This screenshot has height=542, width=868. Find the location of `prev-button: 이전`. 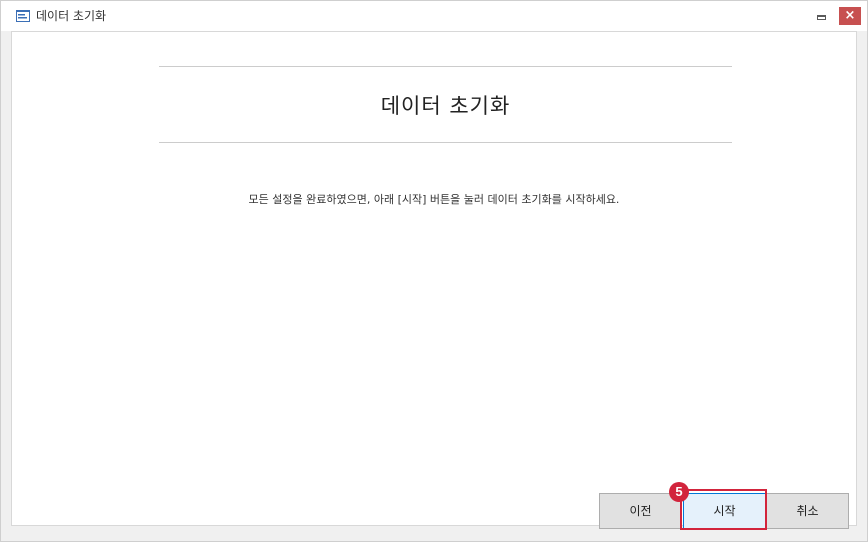

prev-button: 이전 is located at coordinates (640, 511).